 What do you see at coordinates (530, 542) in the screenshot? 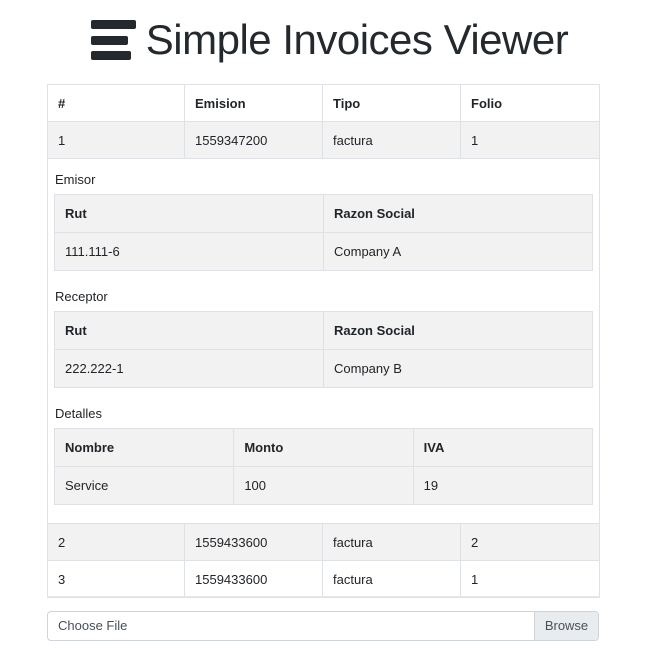
I see `cell-folio: 2` at bounding box center [530, 542].